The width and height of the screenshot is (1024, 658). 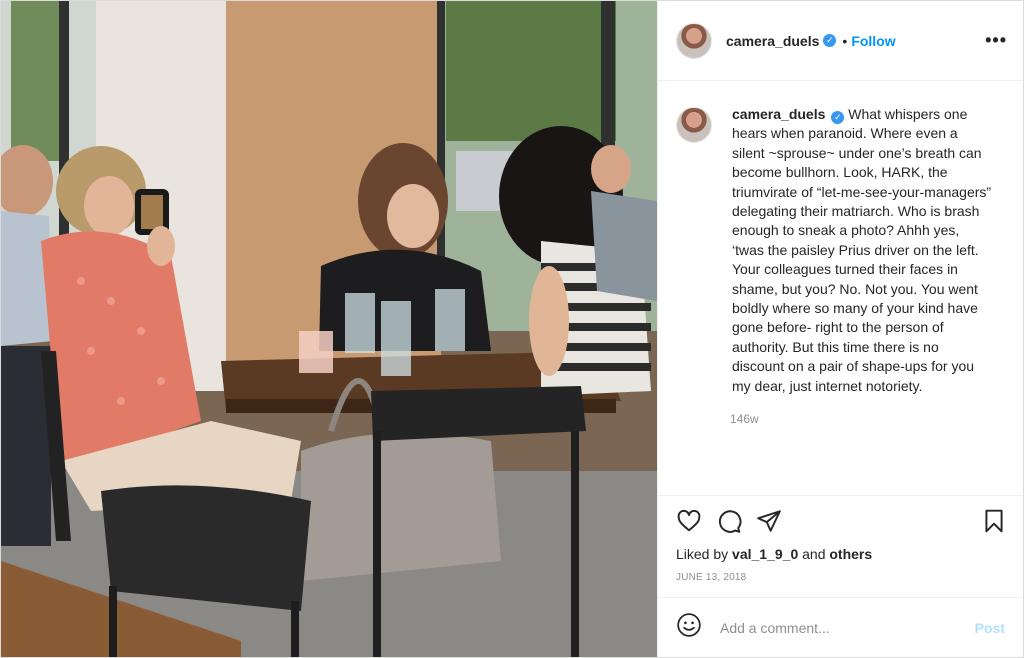 I want to click on action-icon-row, so click(x=841, y=523).